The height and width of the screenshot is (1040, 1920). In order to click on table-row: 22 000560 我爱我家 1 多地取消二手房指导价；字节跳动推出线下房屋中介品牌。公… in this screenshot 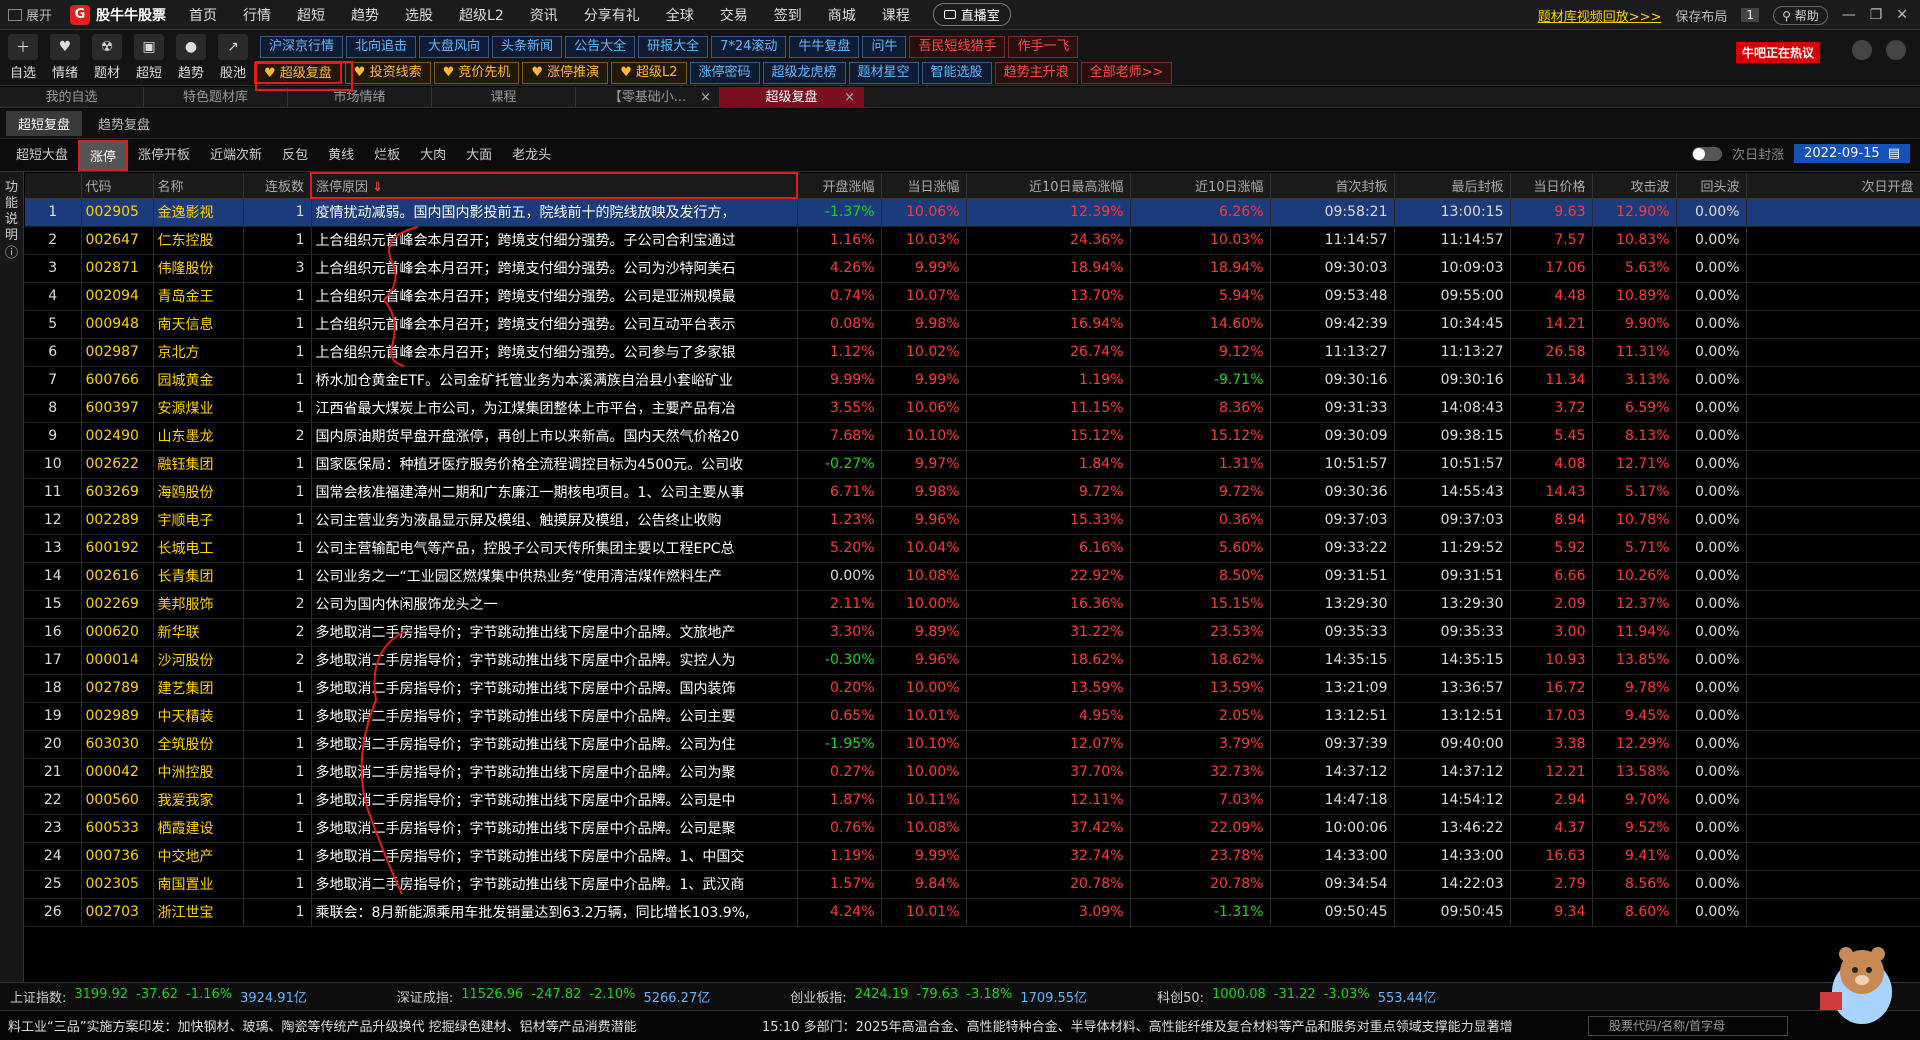, I will do `click(972, 800)`.